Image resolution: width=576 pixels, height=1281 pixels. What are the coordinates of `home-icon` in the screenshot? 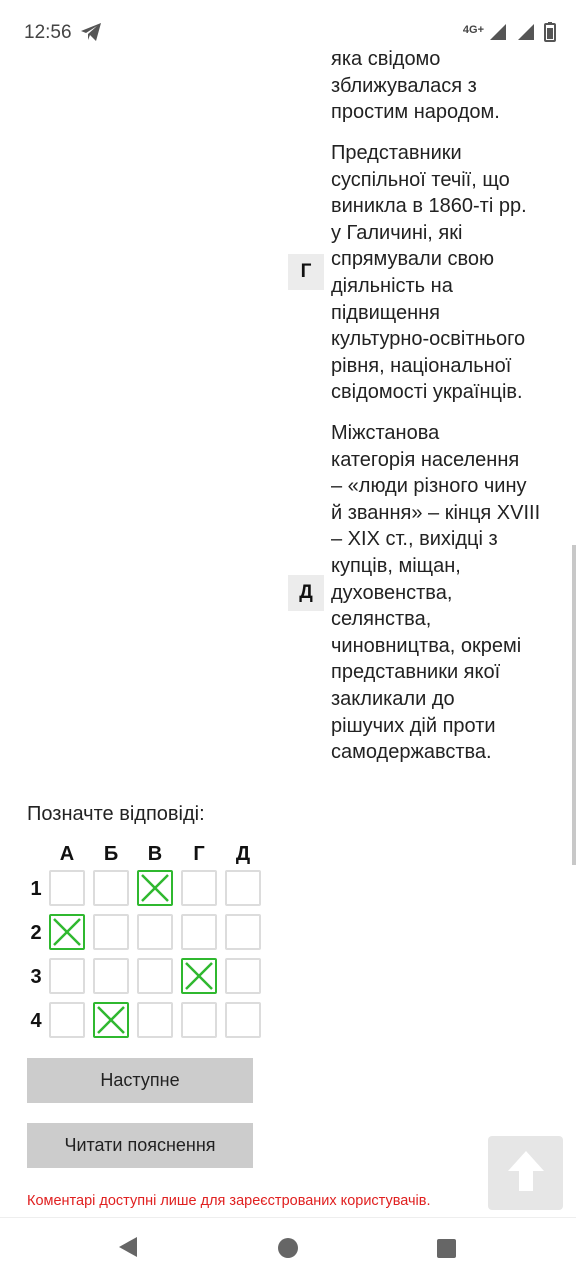 It's located at (288, 1248).